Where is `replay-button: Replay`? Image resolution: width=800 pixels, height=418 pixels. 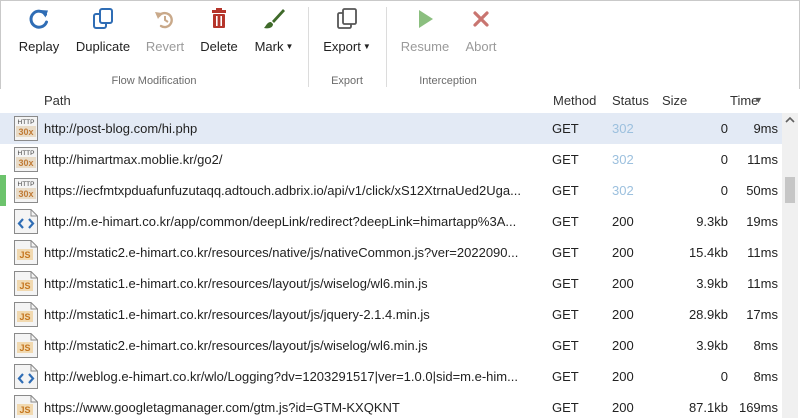
replay-button: Replay is located at coordinates (39, 30).